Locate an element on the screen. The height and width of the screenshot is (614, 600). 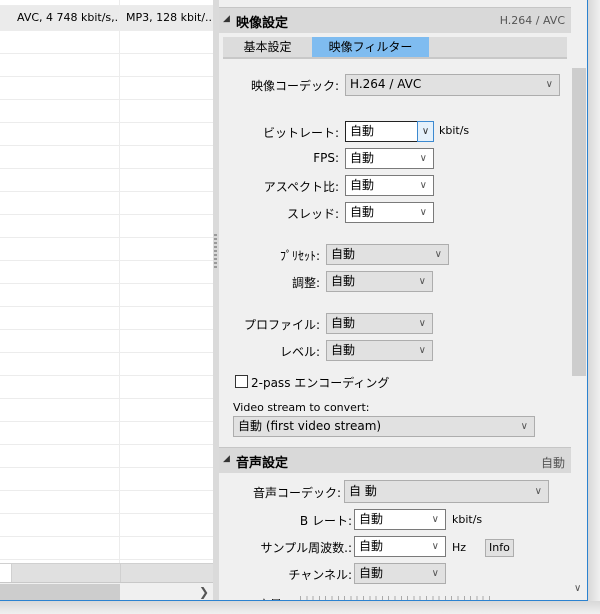
bitrate-label: ビットレート: is located at coordinates (300, 133).